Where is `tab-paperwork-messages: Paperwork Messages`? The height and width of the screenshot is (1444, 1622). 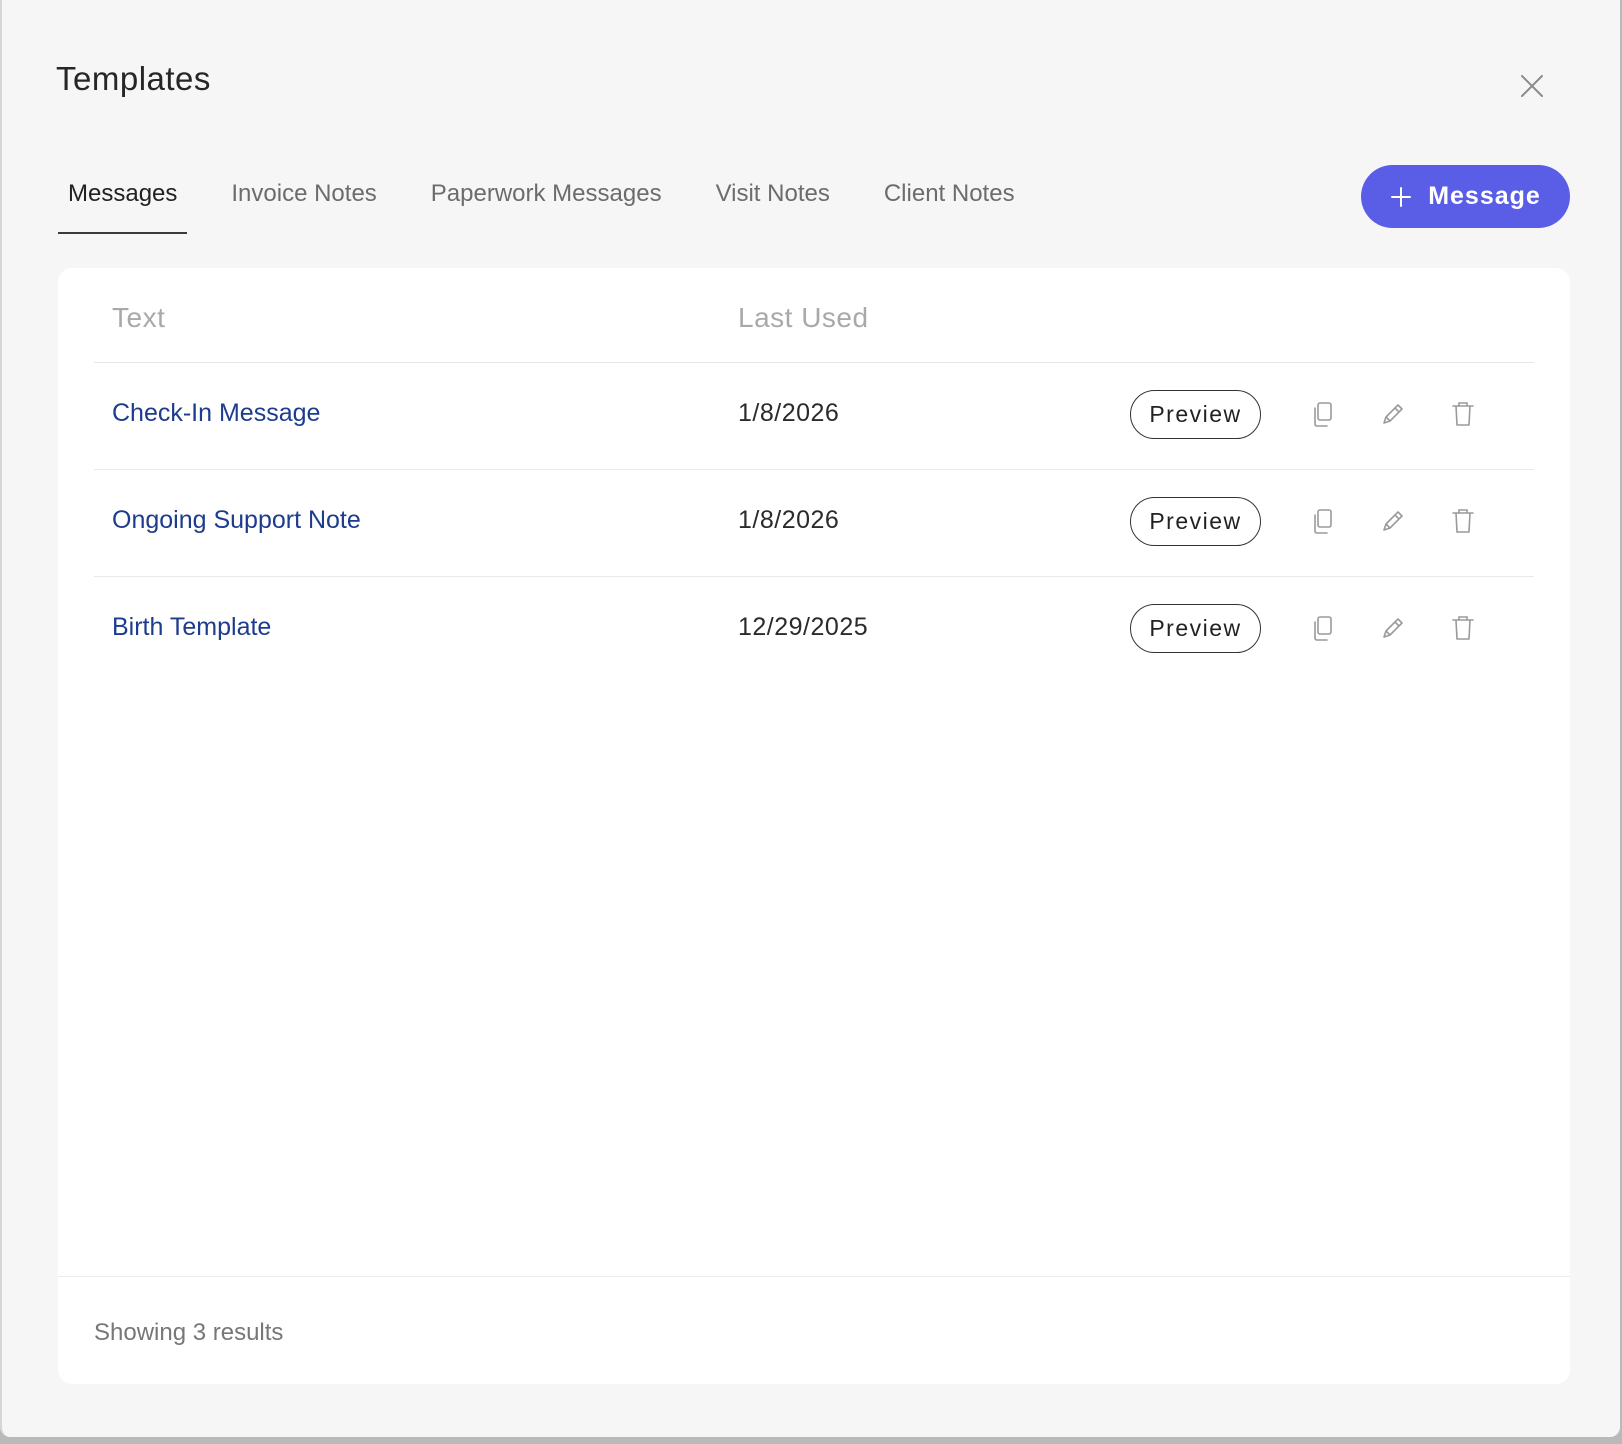 tab-paperwork-messages: Paperwork Messages is located at coordinates (546, 199).